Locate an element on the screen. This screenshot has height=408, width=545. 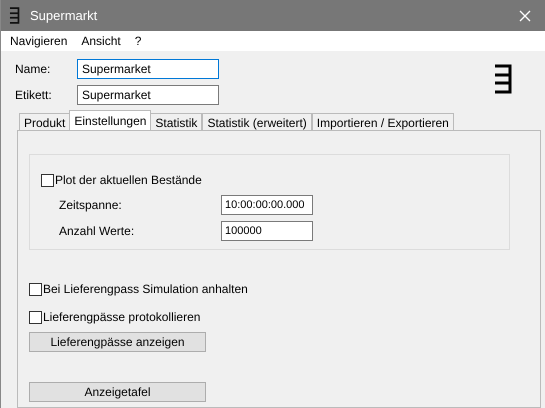
menu-item: Navigieren is located at coordinates (38, 41).